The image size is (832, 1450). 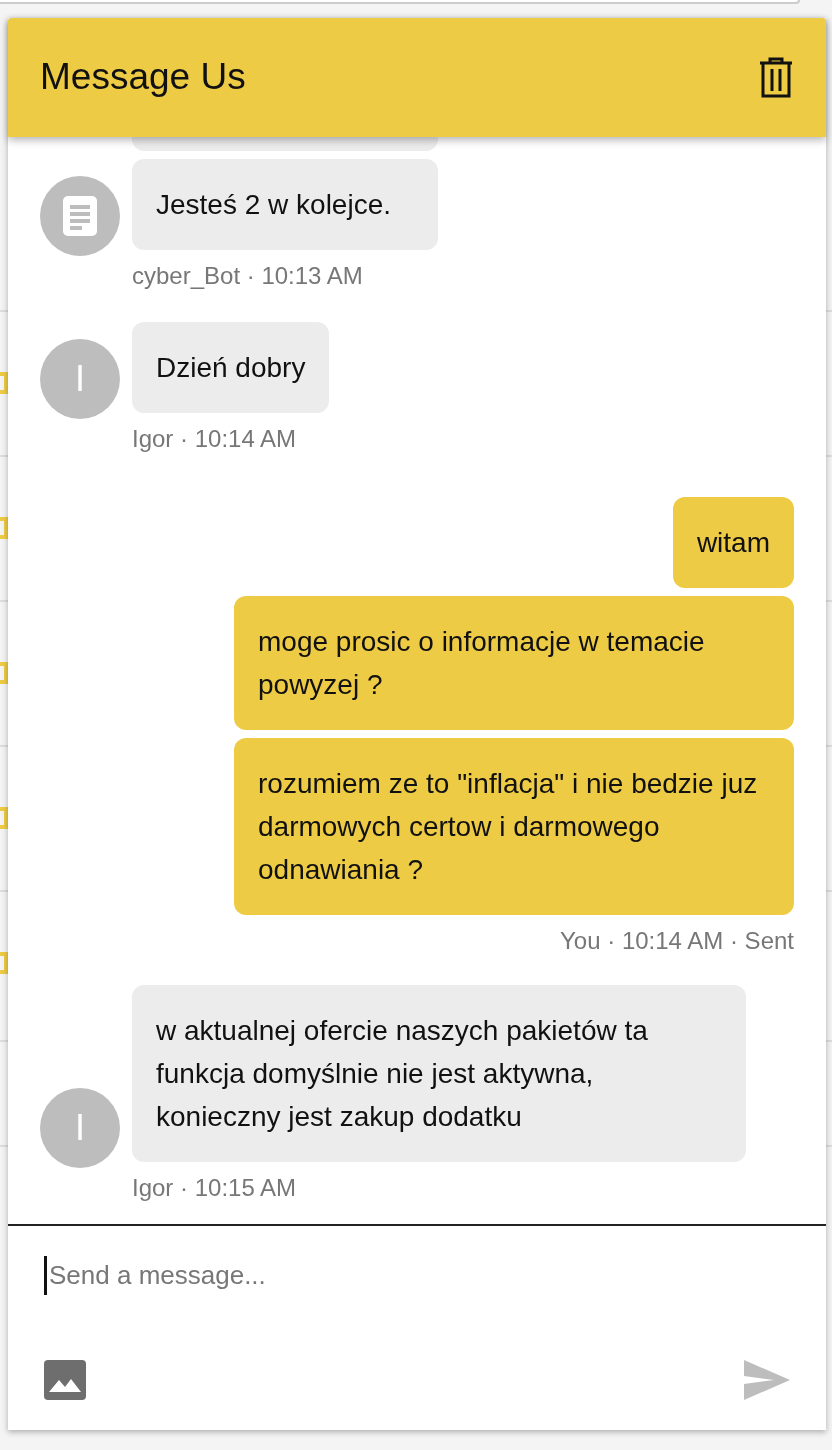 What do you see at coordinates (215, 439) in the screenshot?
I see `message-meta: Igor · 10:14 AM` at bounding box center [215, 439].